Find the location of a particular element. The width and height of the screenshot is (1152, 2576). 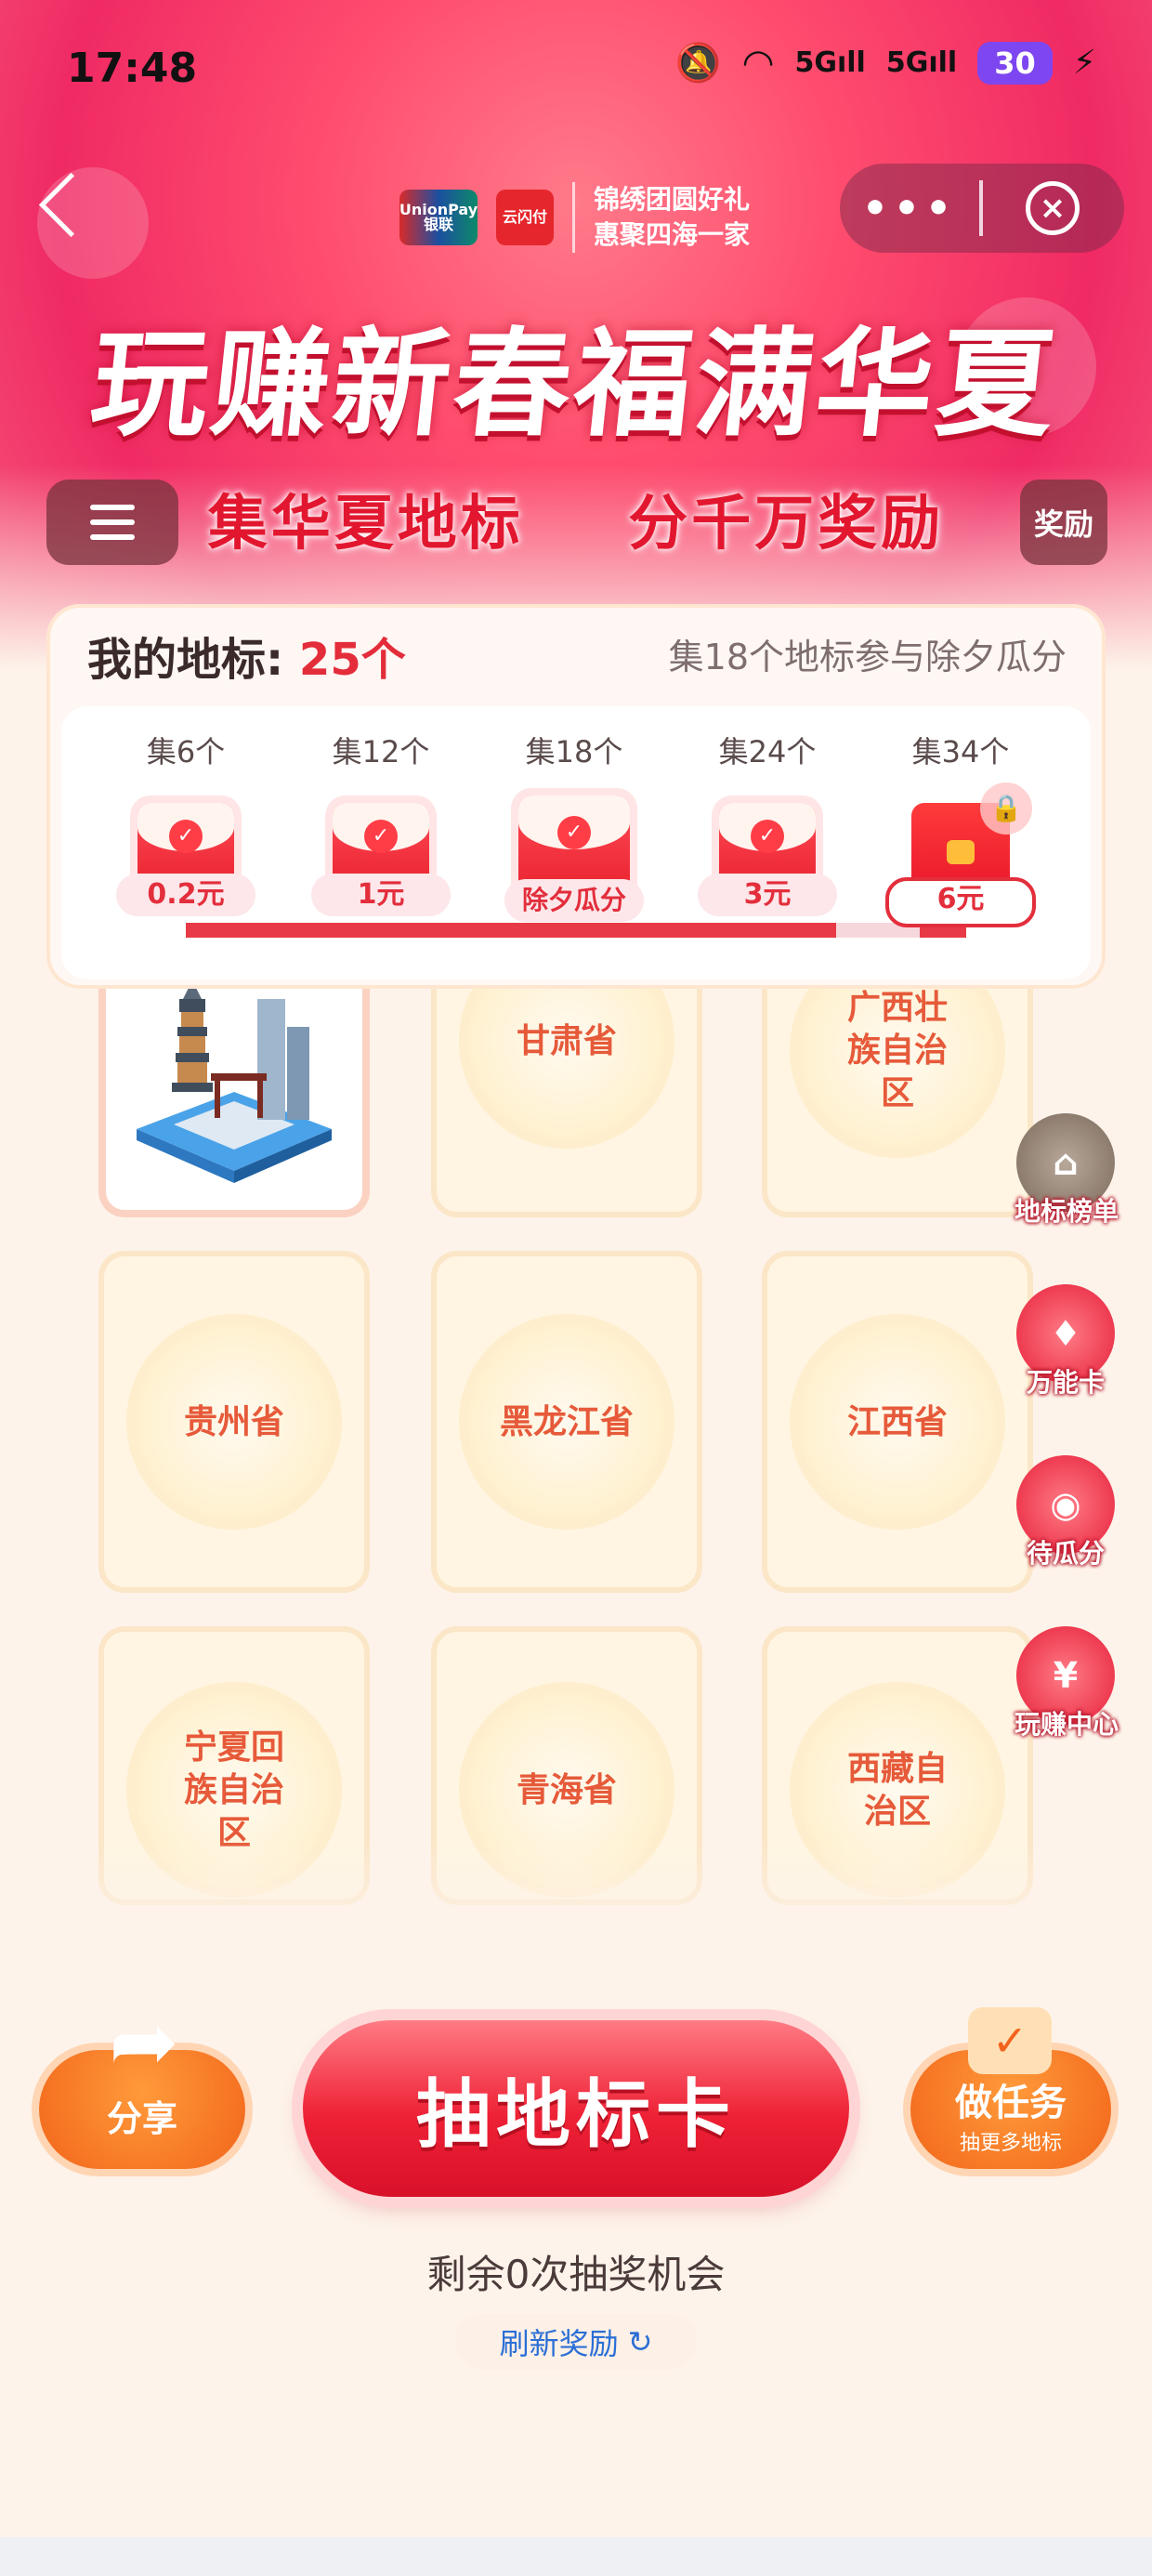

close-button: × is located at coordinates (1052, 208).